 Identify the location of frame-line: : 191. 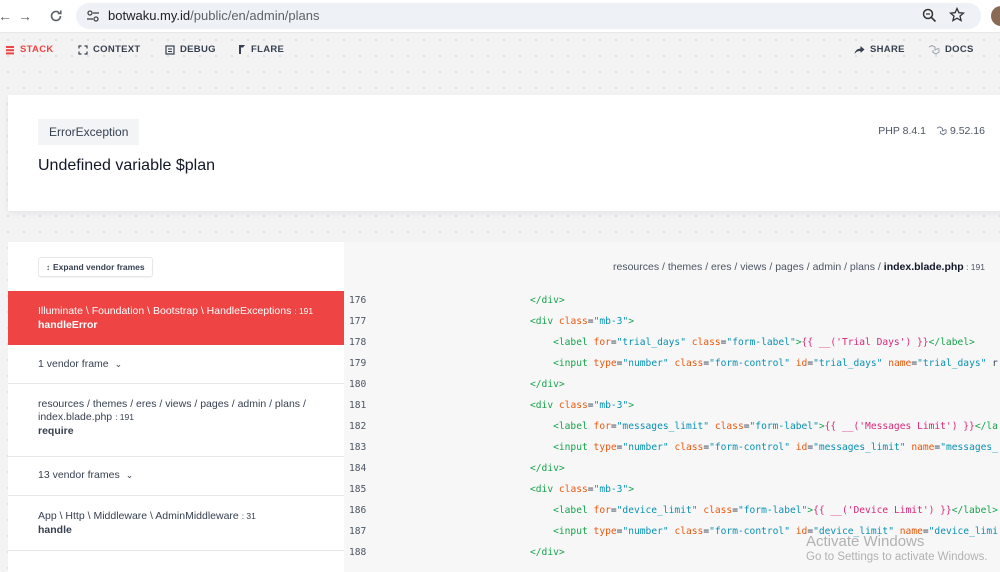
(124, 417).